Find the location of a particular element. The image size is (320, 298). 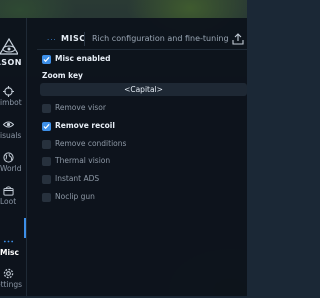

checkbox-label: Misc enabled is located at coordinates (83, 58).